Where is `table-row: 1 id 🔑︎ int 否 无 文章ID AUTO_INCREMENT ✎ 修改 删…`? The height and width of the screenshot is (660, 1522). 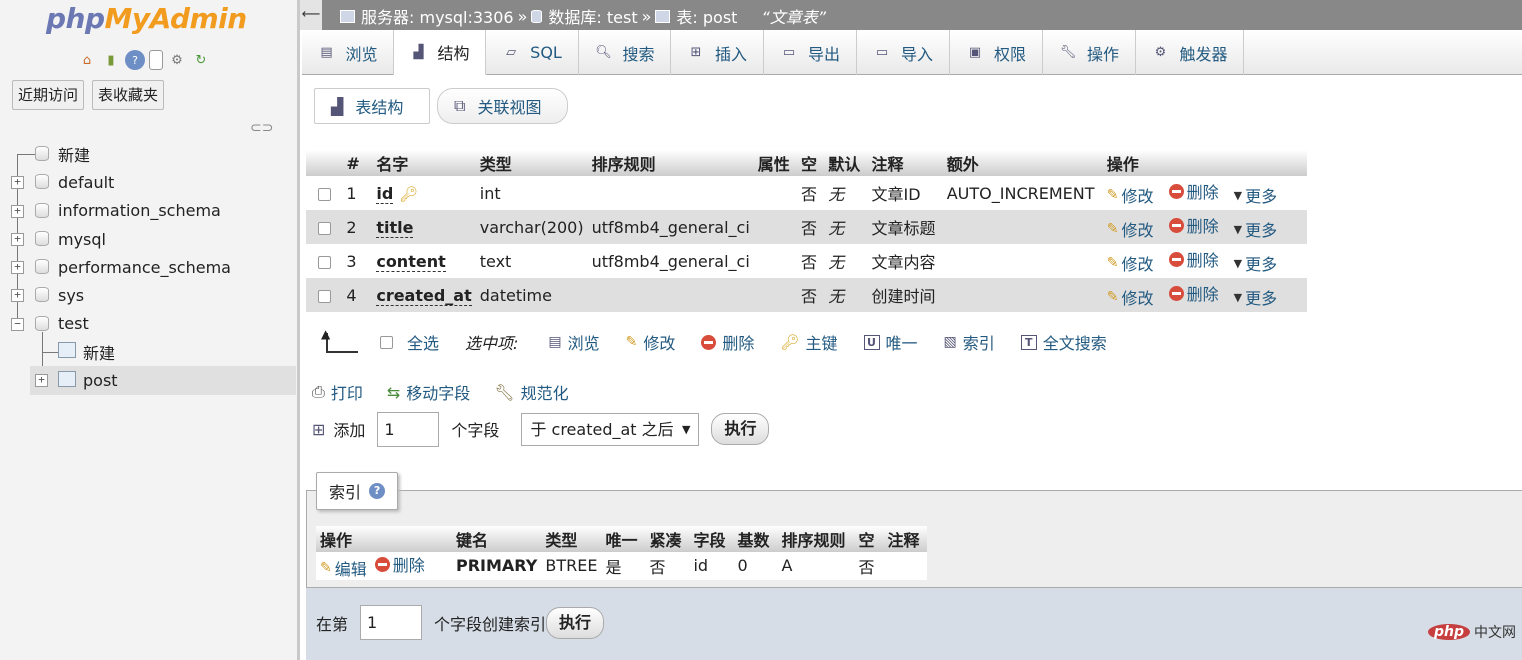
table-row: 1 id 🔑︎ int 否 无 文章ID AUTO_INCREMENT ✎ 修改 删… is located at coordinates (806, 193).